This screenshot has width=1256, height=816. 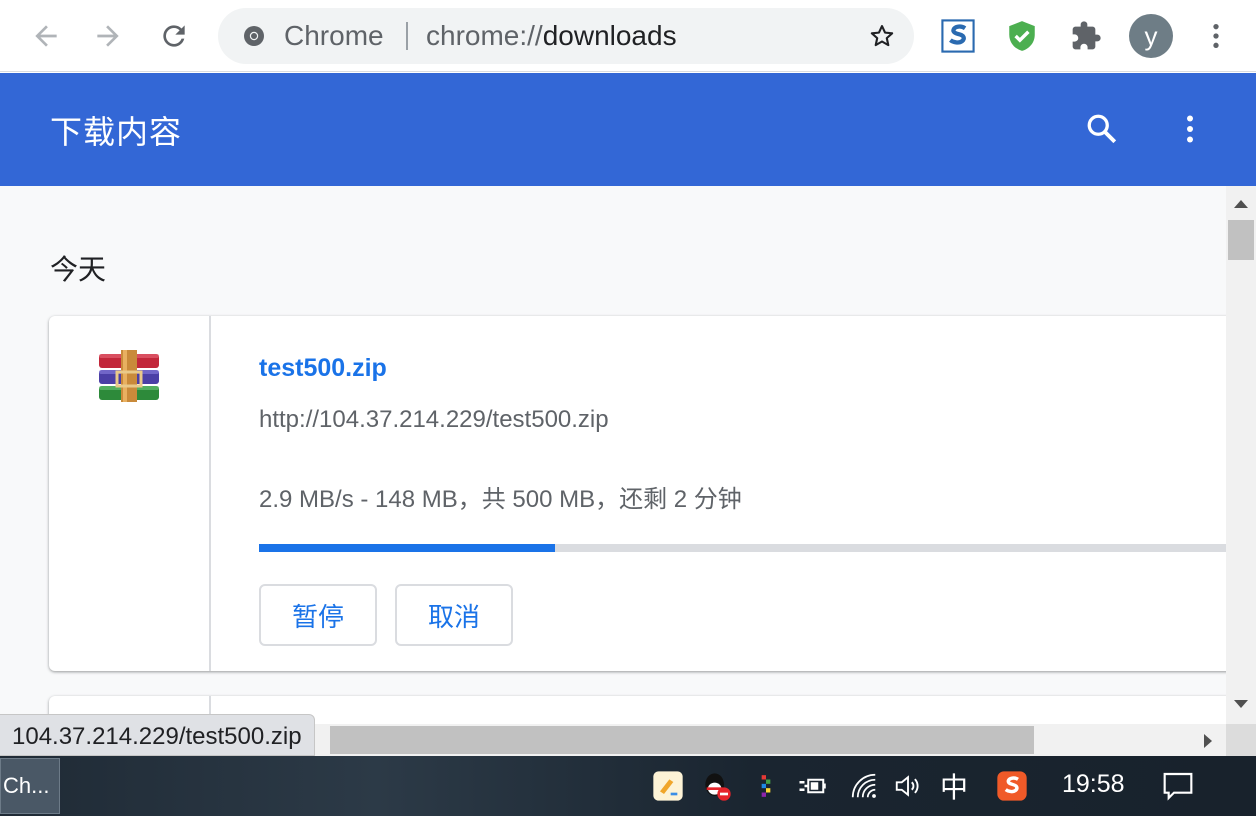 I want to click on profile-avatar: y, so click(x=1151, y=36).